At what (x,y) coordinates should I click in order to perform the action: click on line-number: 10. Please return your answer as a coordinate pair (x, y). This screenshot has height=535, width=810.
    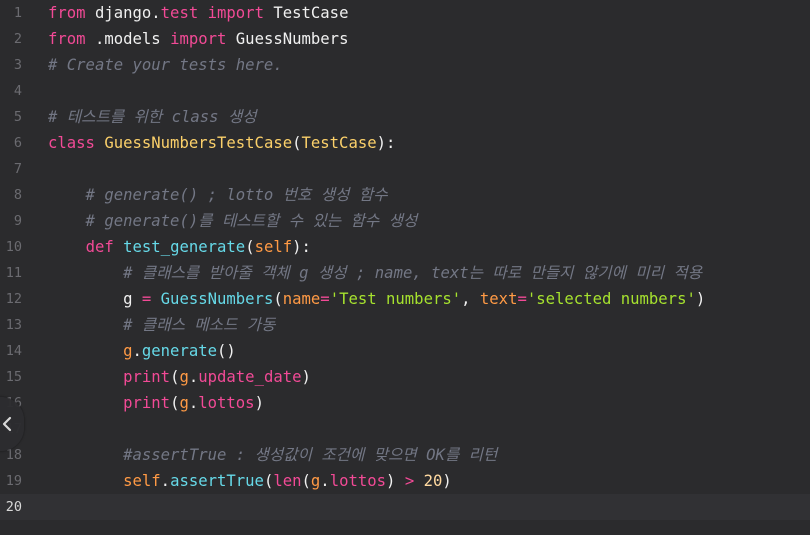
    Looking at the image, I should click on (13, 247).